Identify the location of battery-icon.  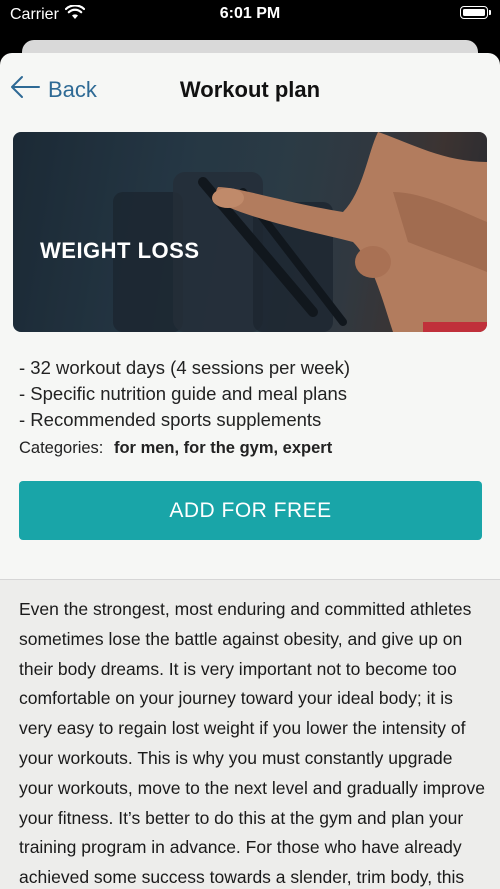
(475, 12).